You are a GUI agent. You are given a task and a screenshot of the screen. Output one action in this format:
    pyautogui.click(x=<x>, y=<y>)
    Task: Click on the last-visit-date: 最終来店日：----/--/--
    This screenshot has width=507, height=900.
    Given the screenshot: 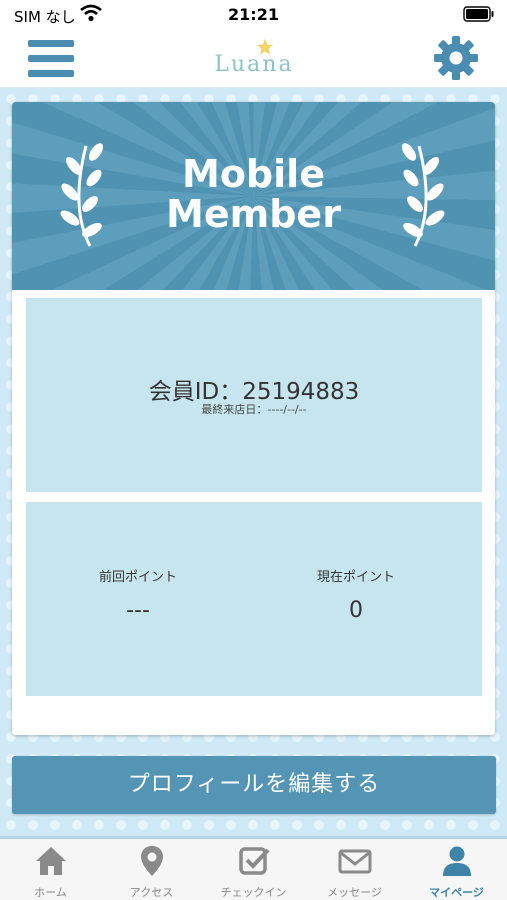 What is the action you would take?
    pyautogui.click(x=254, y=409)
    